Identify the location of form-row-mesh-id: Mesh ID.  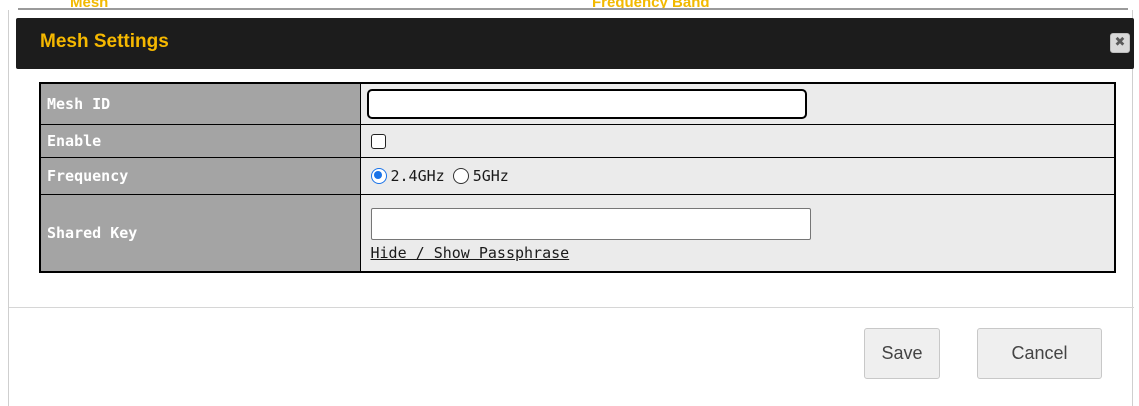
(577, 103).